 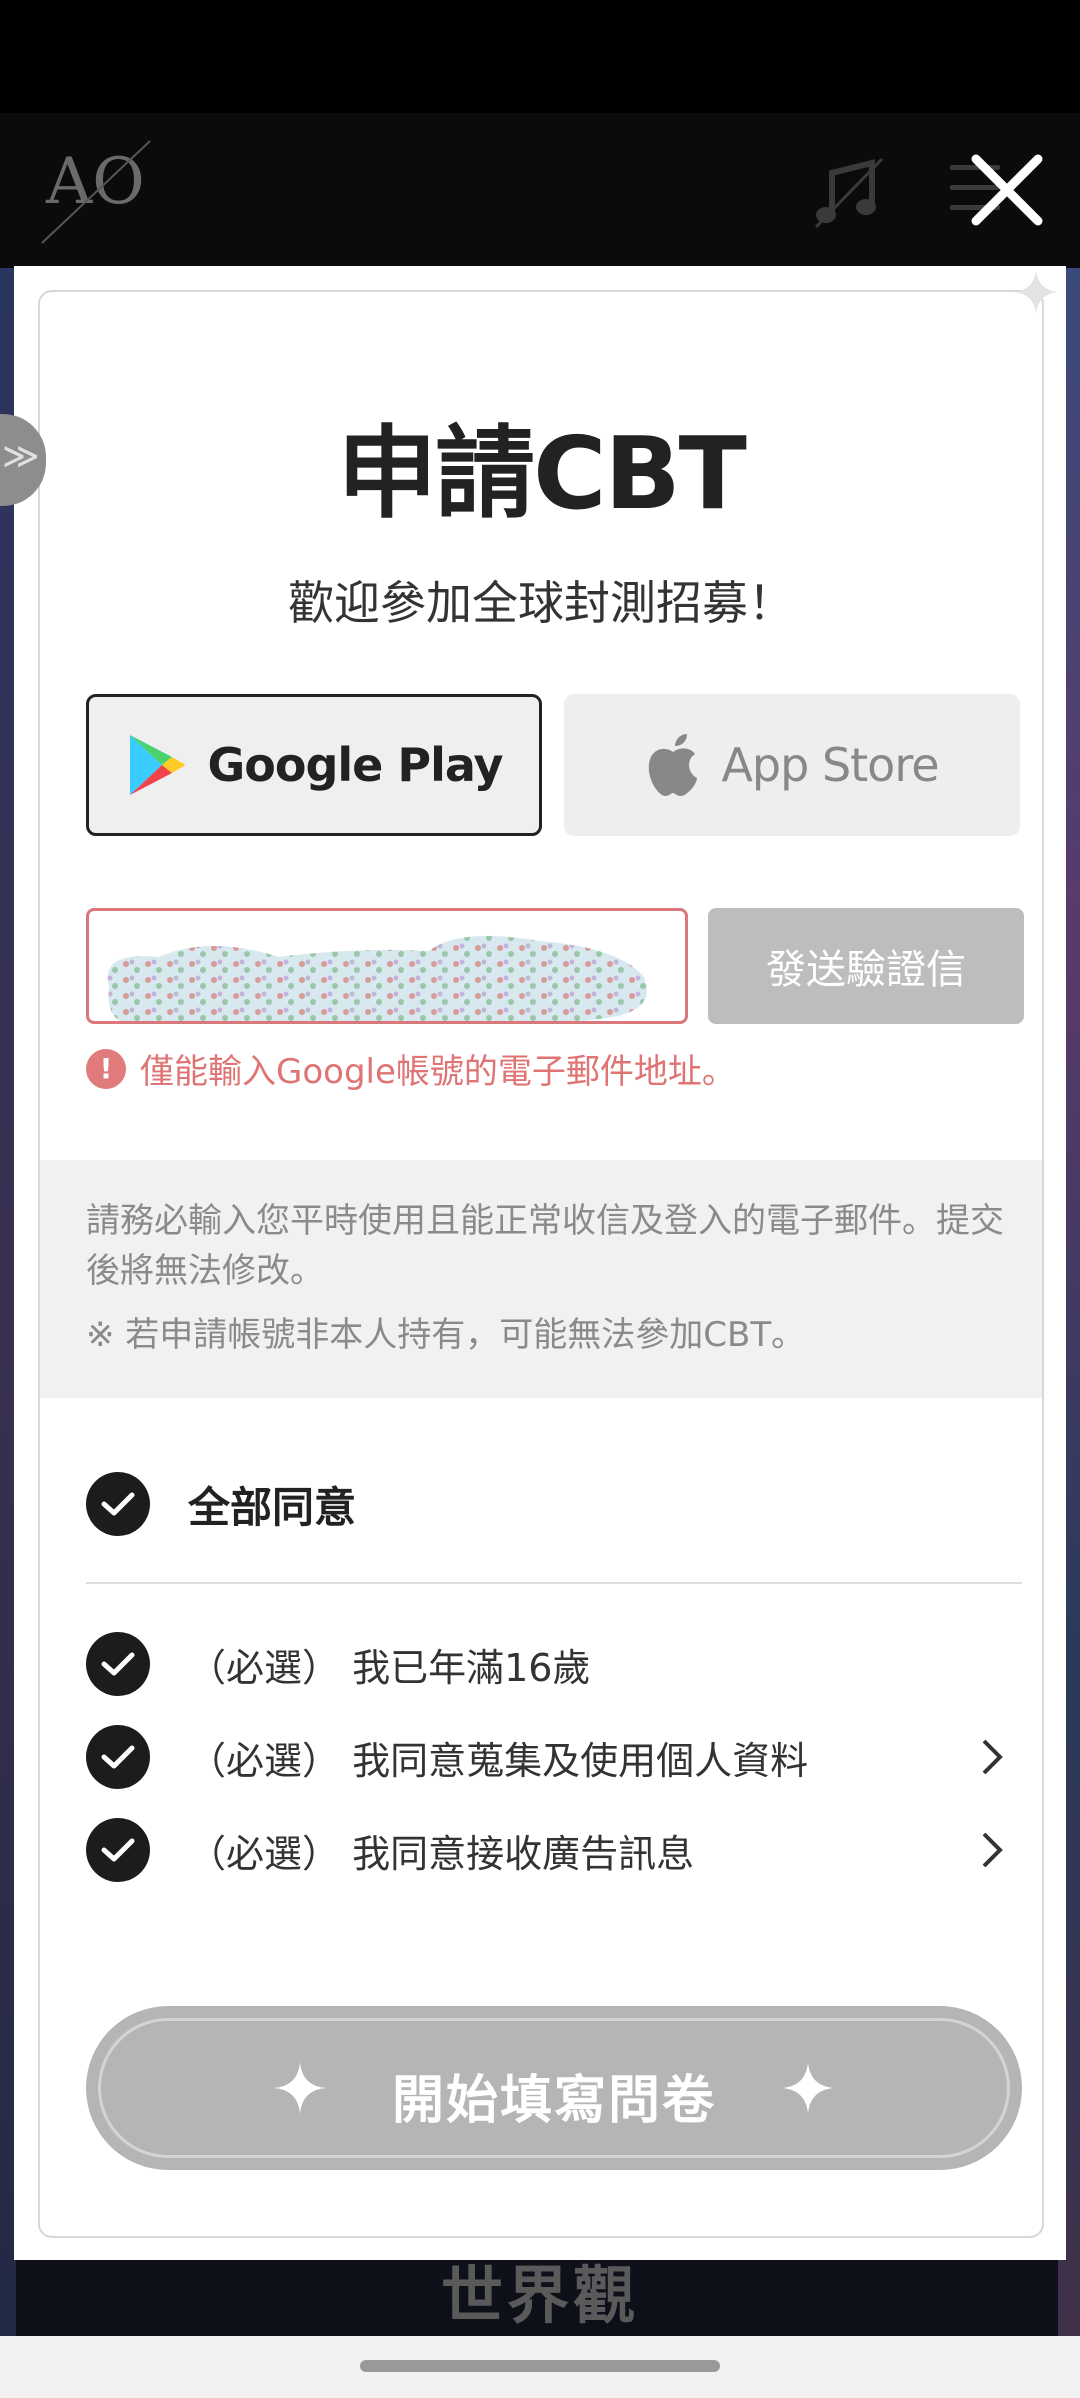 I want to click on send-verification-button: 發送驗證信, so click(x=866, y=966).